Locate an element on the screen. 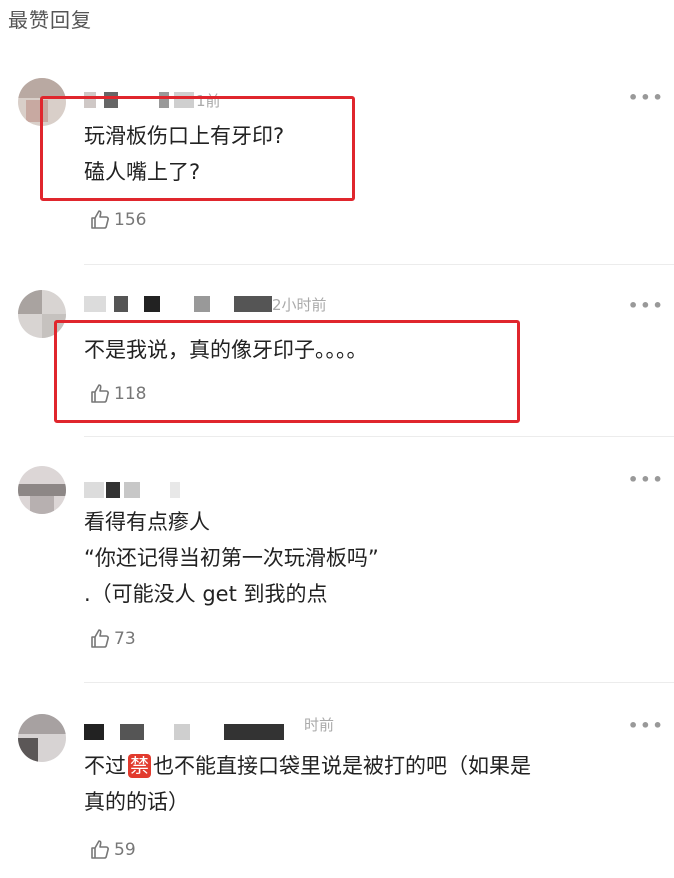 The width and height of the screenshot is (674, 878). section-title: 最赞回复 is located at coordinates (50, 20).